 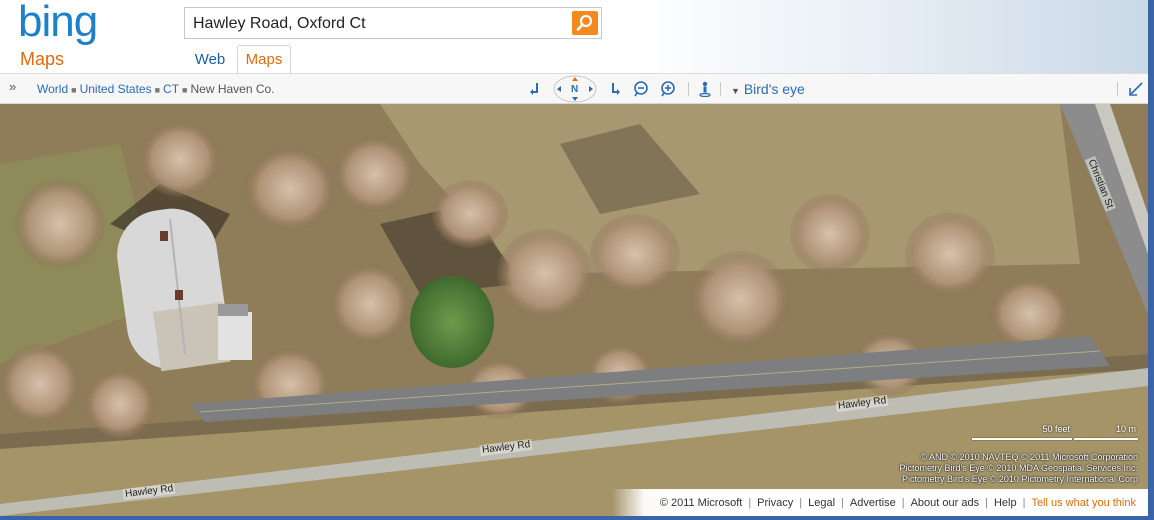 I want to click on header: bing Maps Web Maps, so click(x=577, y=36).